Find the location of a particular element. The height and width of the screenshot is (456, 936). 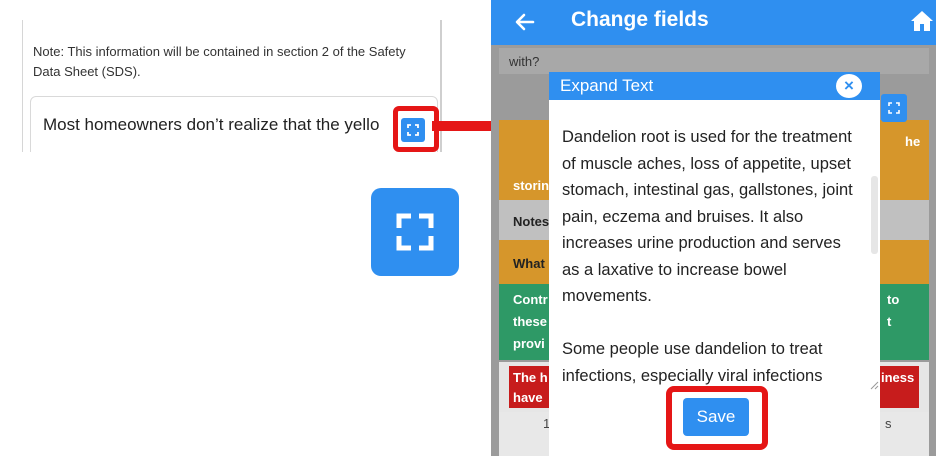

bg-label: t is located at coordinates (889, 321).